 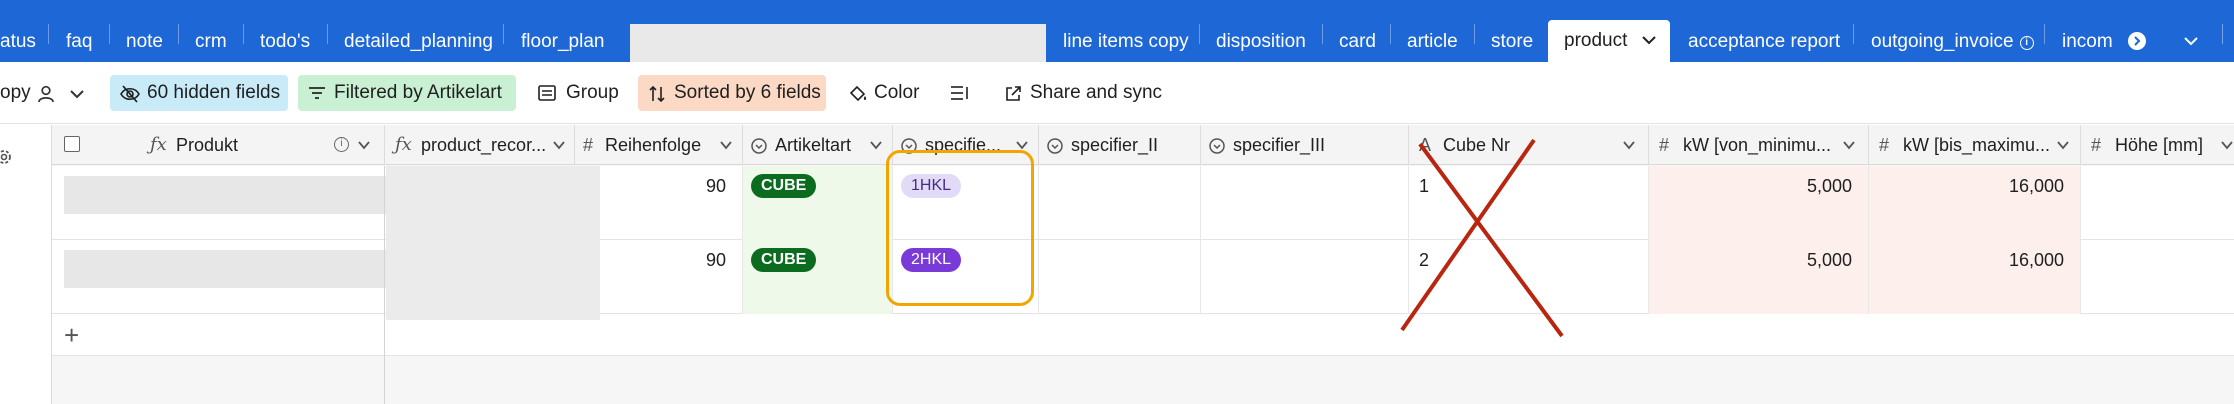 What do you see at coordinates (418, 31) in the screenshot?
I see `tab-detailed-planning: detailed_planning` at bounding box center [418, 31].